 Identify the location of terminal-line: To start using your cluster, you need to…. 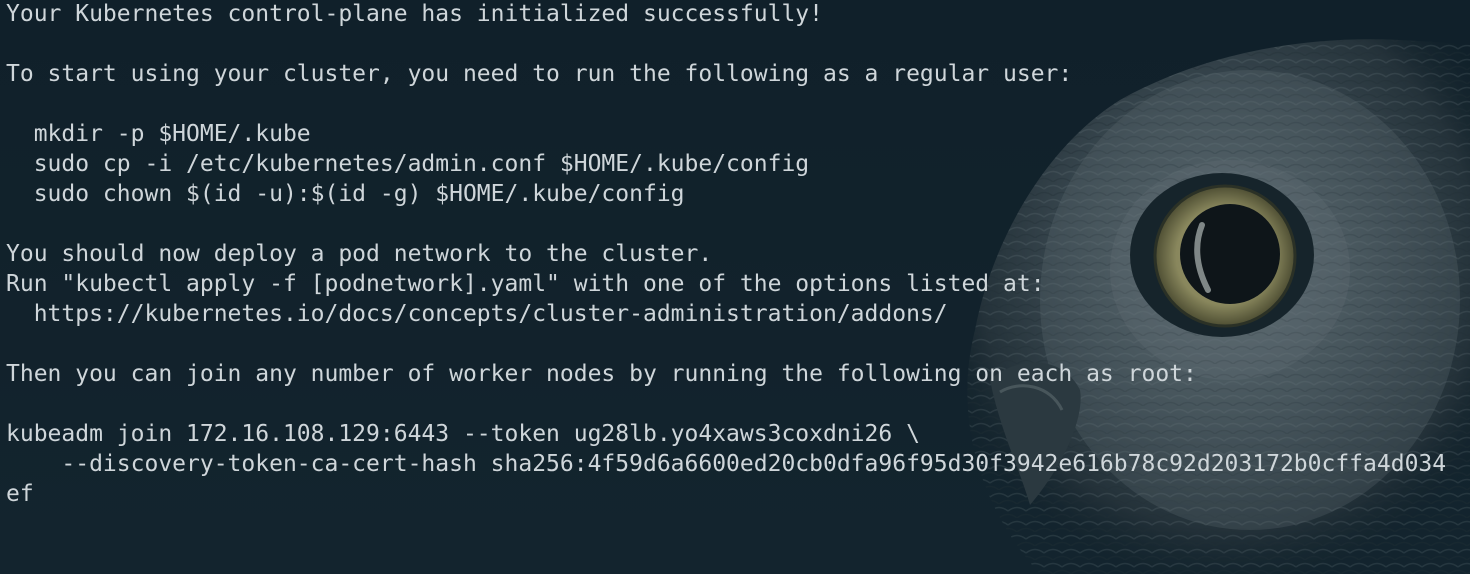
(539, 74).